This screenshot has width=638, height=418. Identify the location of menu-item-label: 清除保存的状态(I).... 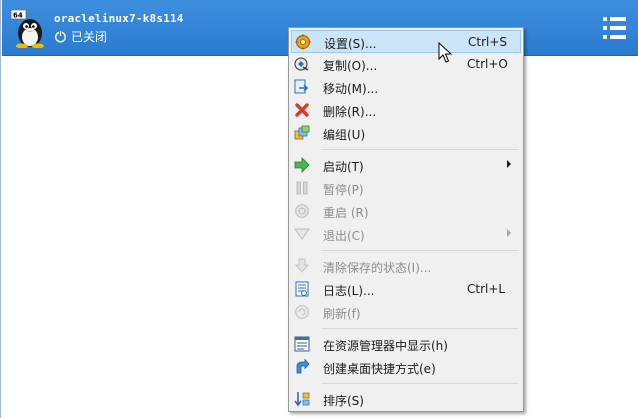
(377, 268).